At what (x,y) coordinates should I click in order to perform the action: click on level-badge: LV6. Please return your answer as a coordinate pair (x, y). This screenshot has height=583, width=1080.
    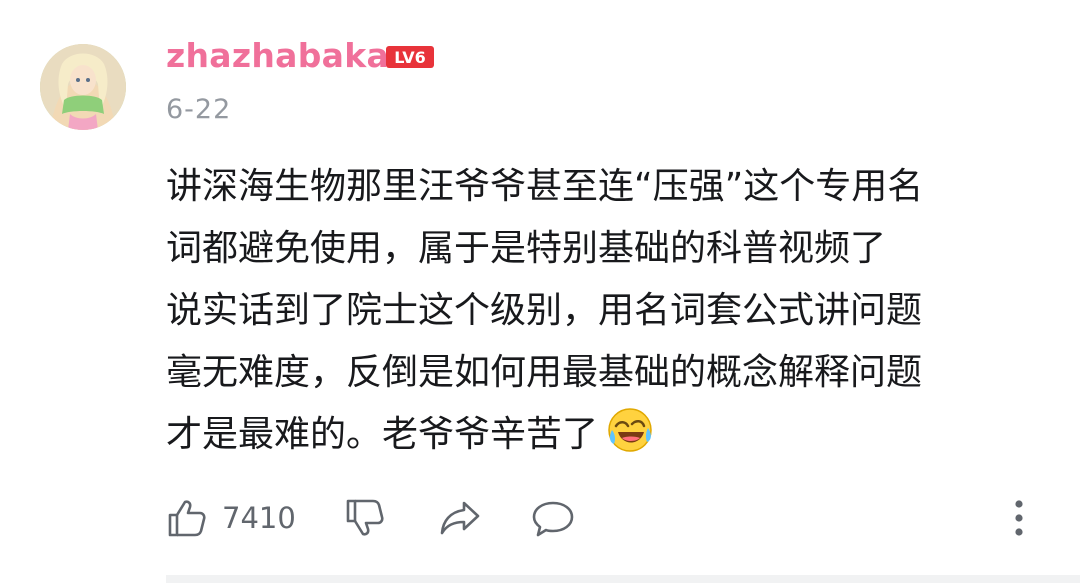
    Looking at the image, I should click on (410, 57).